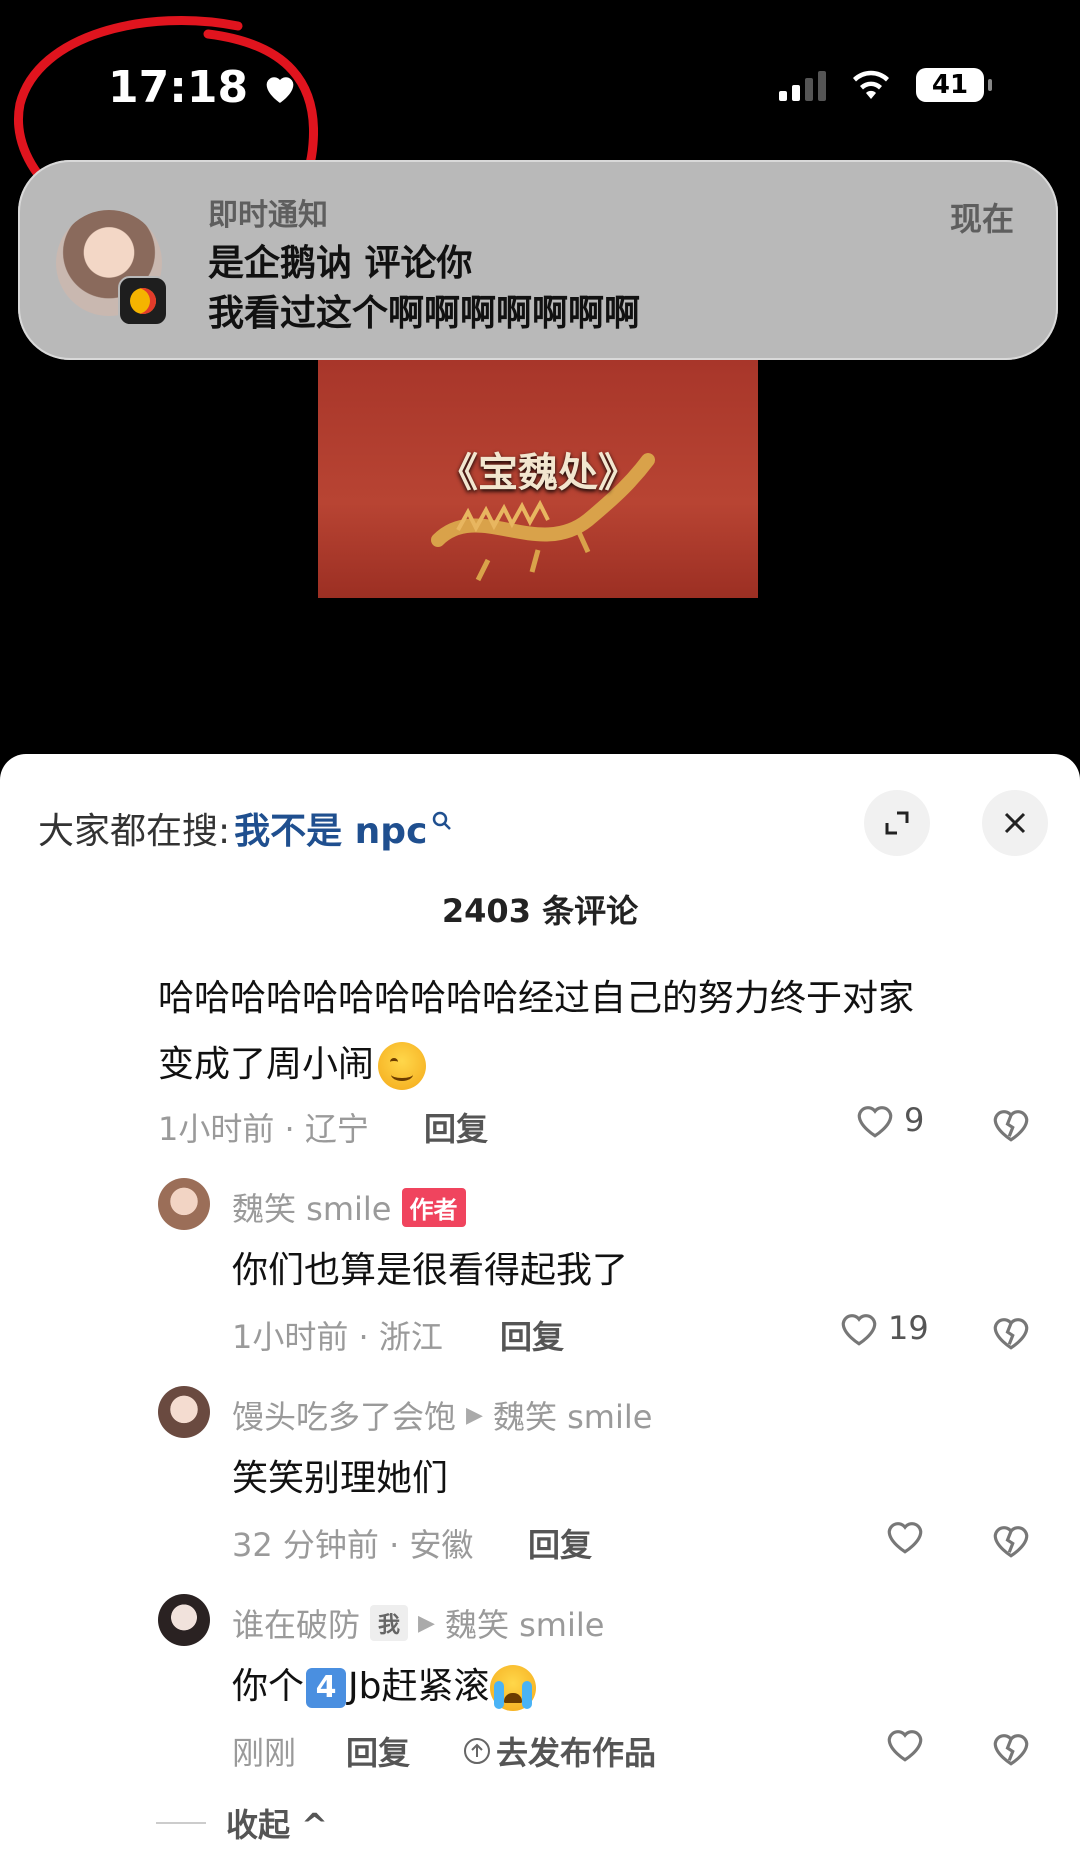 The image size is (1080, 1872). Describe the element at coordinates (280, 88) in the screenshot. I see `heart-icon` at that location.